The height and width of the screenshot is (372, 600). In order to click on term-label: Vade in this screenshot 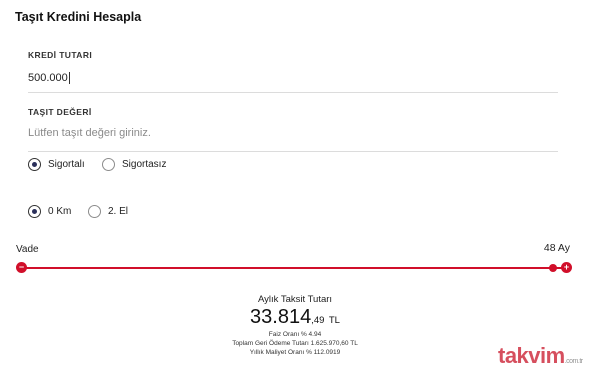, I will do `click(27, 249)`.